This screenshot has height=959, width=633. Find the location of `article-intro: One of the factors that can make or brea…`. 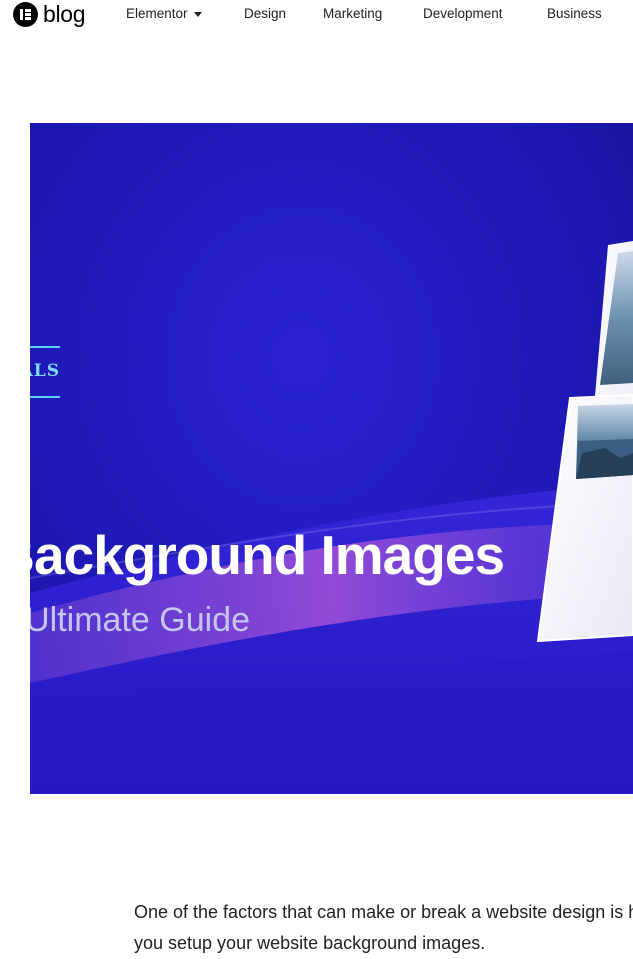

article-intro: One of the factors that can make or brea… is located at coordinates (383, 928).